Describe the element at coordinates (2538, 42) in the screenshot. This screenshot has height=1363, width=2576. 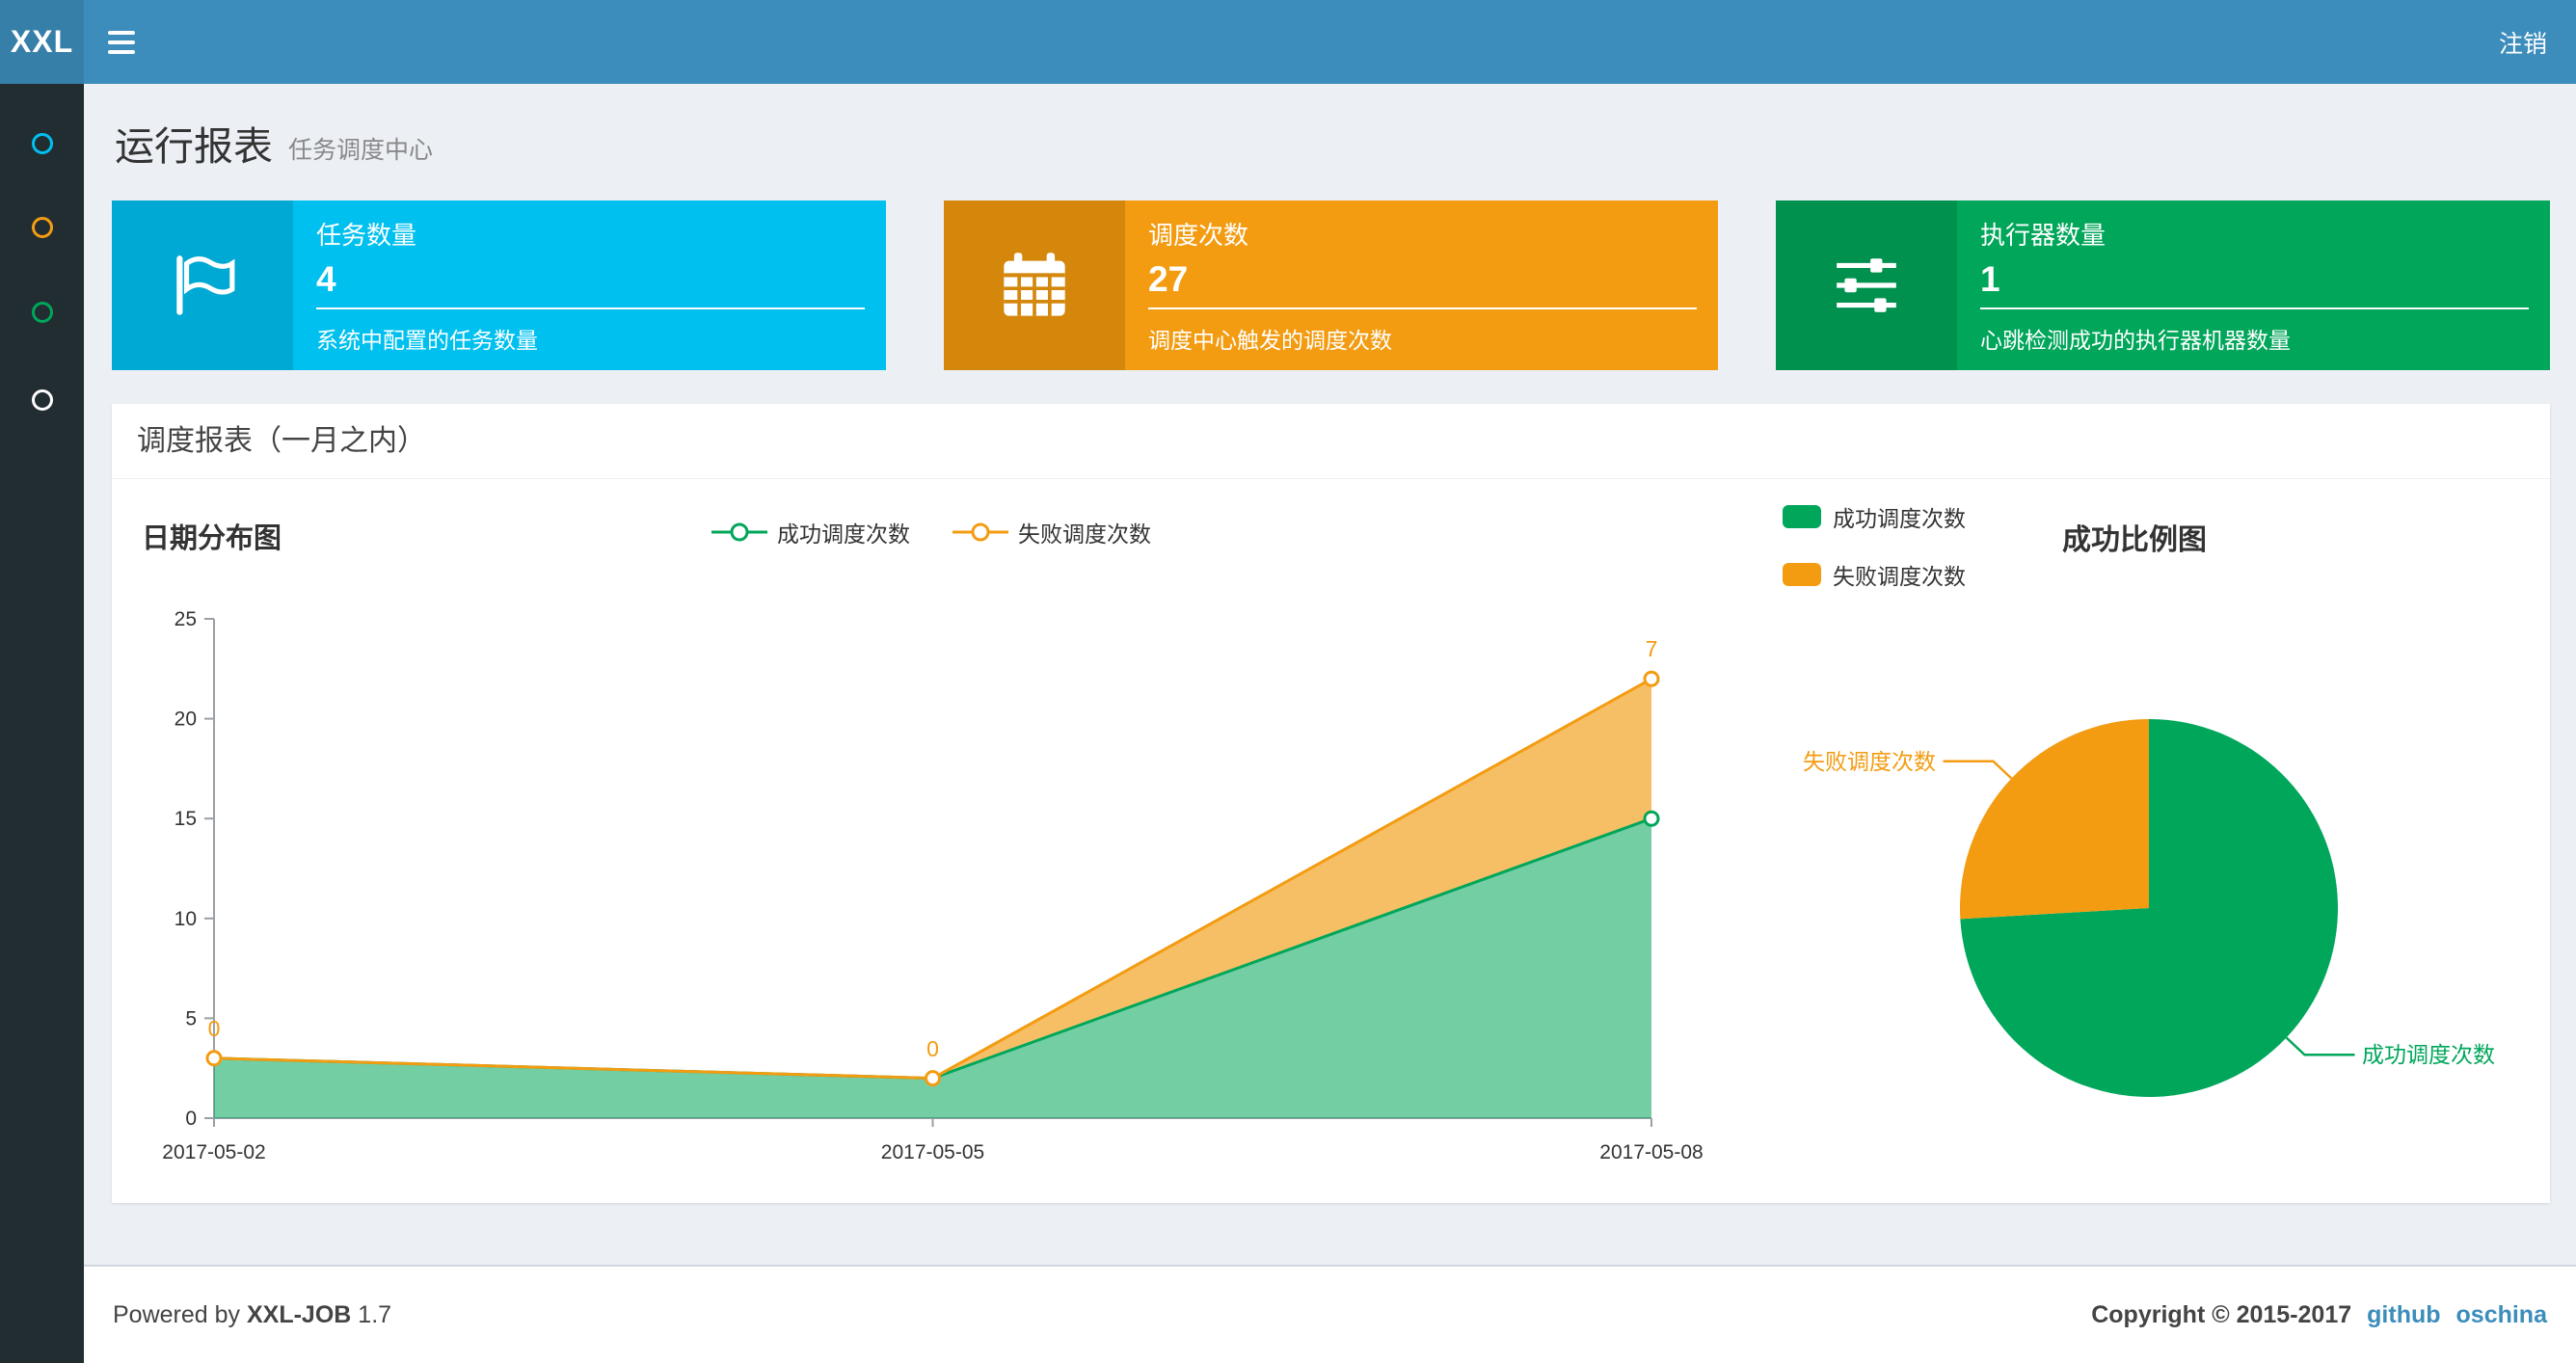
I see `logout-link: 注销` at that location.